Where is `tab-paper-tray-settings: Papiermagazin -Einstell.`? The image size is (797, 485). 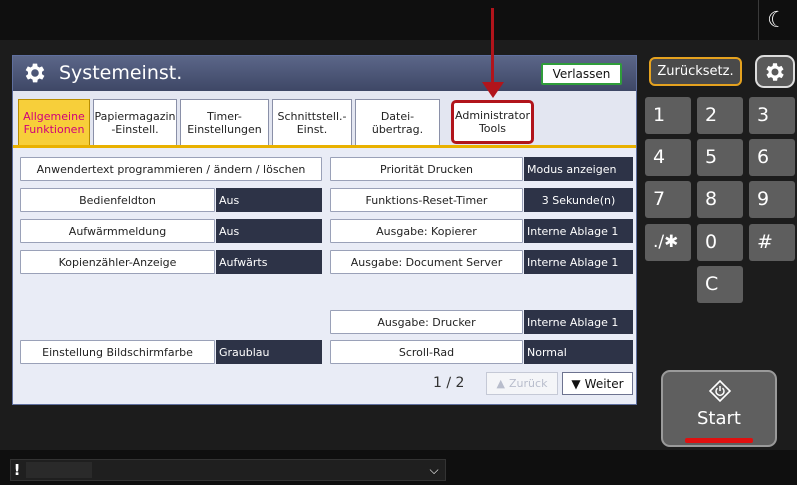 tab-paper-tray-settings: Papiermagazin -Einstell. is located at coordinates (135, 122).